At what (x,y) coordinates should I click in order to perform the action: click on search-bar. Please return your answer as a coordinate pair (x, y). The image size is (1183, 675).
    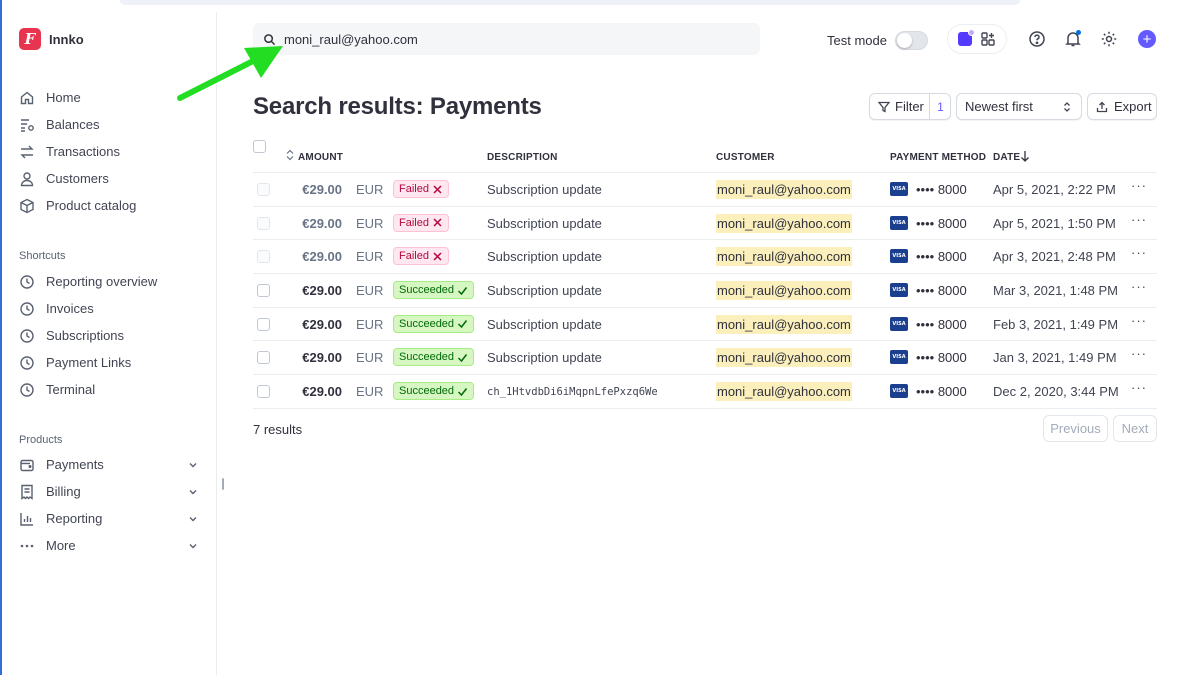
    Looking at the image, I should click on (506, 39).